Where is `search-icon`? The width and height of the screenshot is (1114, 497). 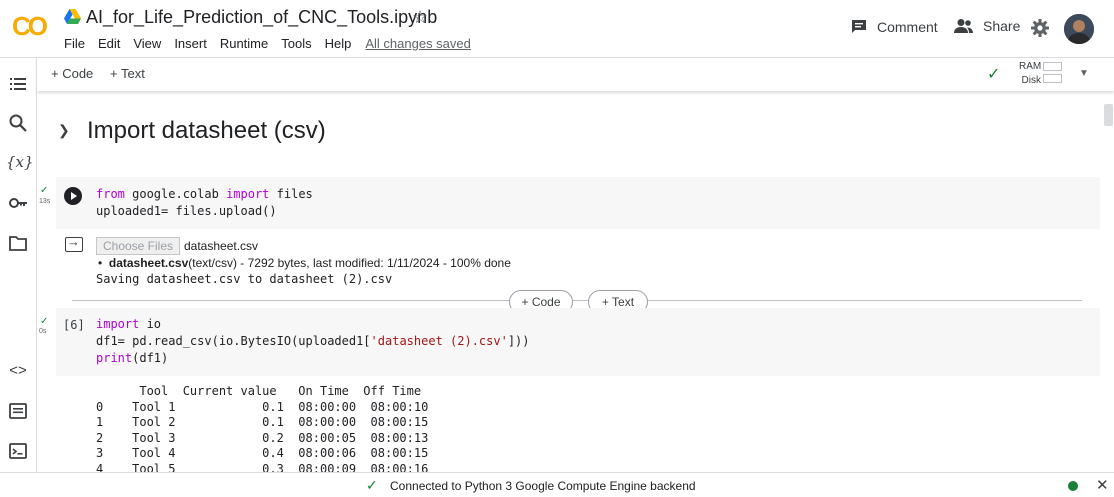
search-icon is located at coordinates (18, 123).